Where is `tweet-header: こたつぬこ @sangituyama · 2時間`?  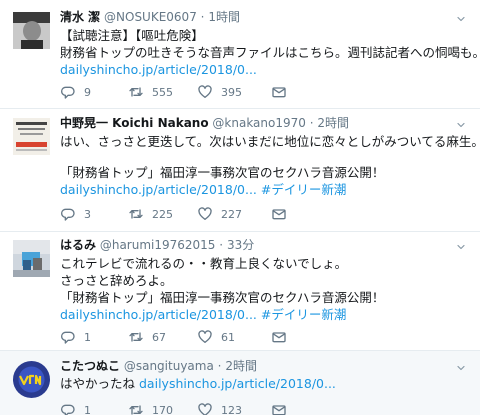 tweet-header: こたつぬこ @sangituyama · 2時間 is located at coordinates (158, 366).